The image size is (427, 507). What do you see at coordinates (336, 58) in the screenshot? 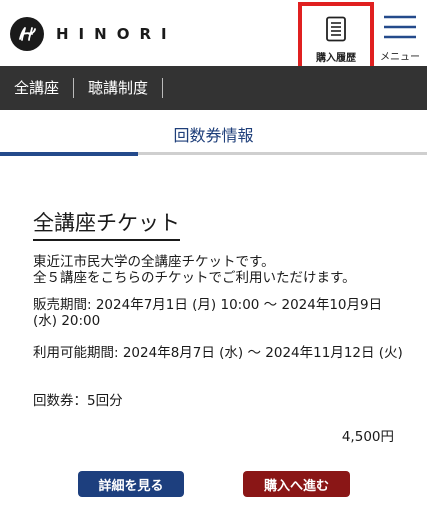
I see `purchase-history-label: 購入履歴` at bounding box center [336, 58].